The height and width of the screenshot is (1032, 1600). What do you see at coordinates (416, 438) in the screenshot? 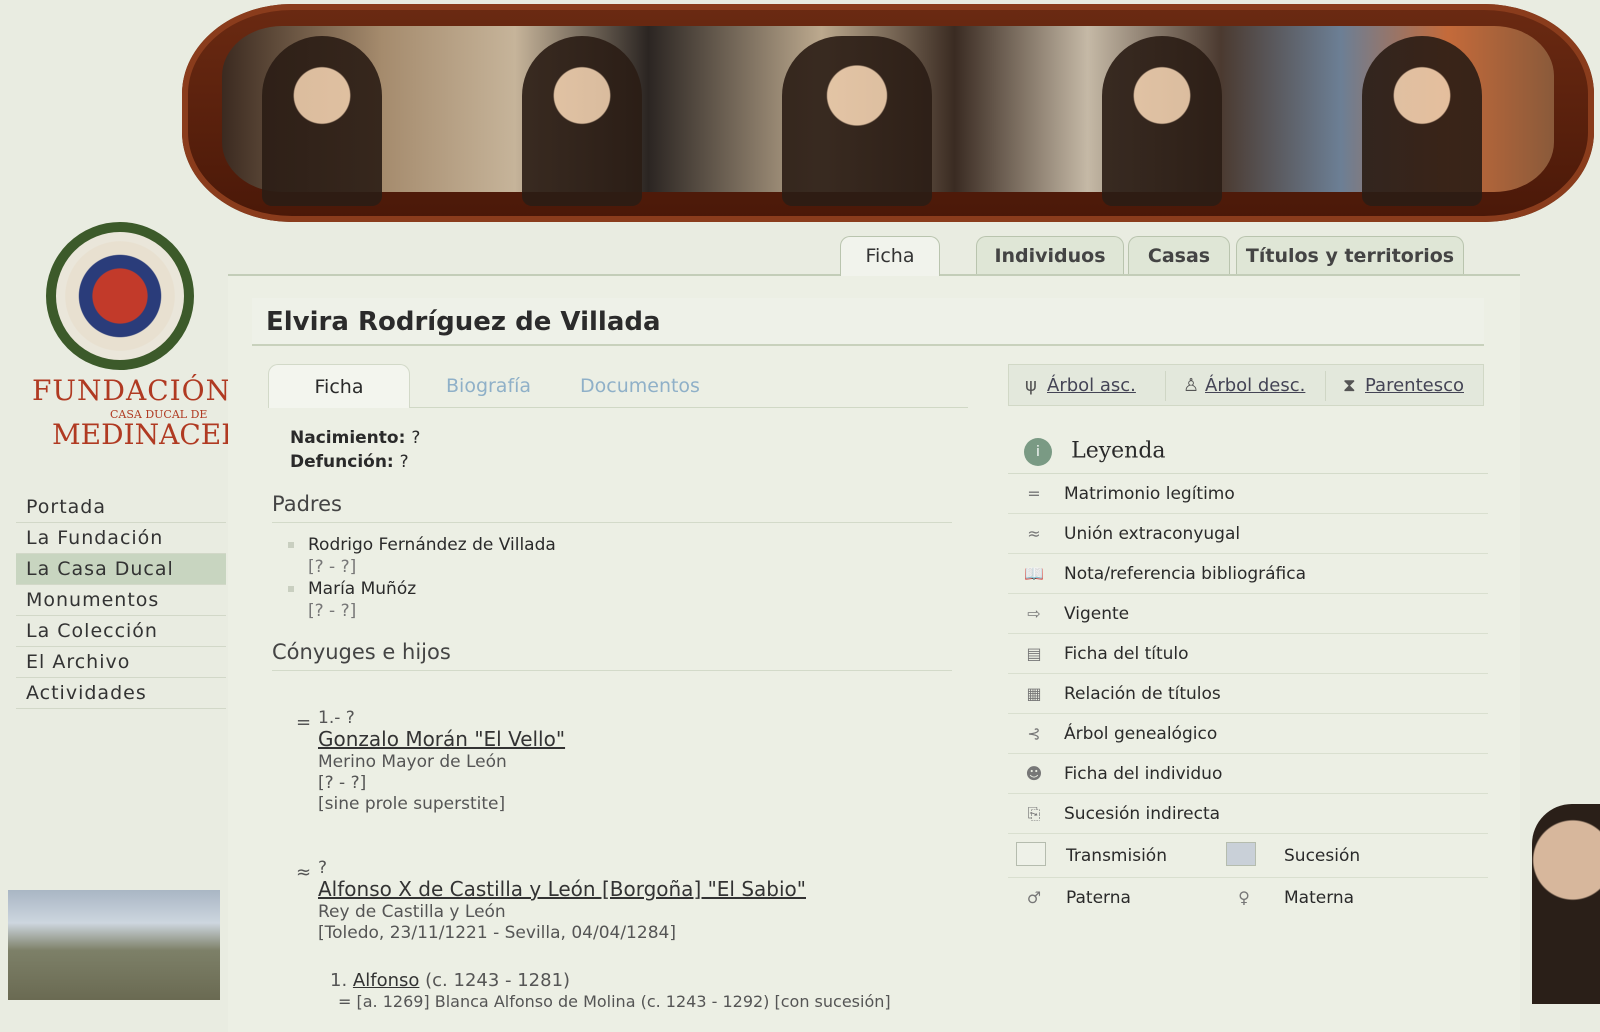
I see `birth-value: ?` at bounding box center [416, 438].